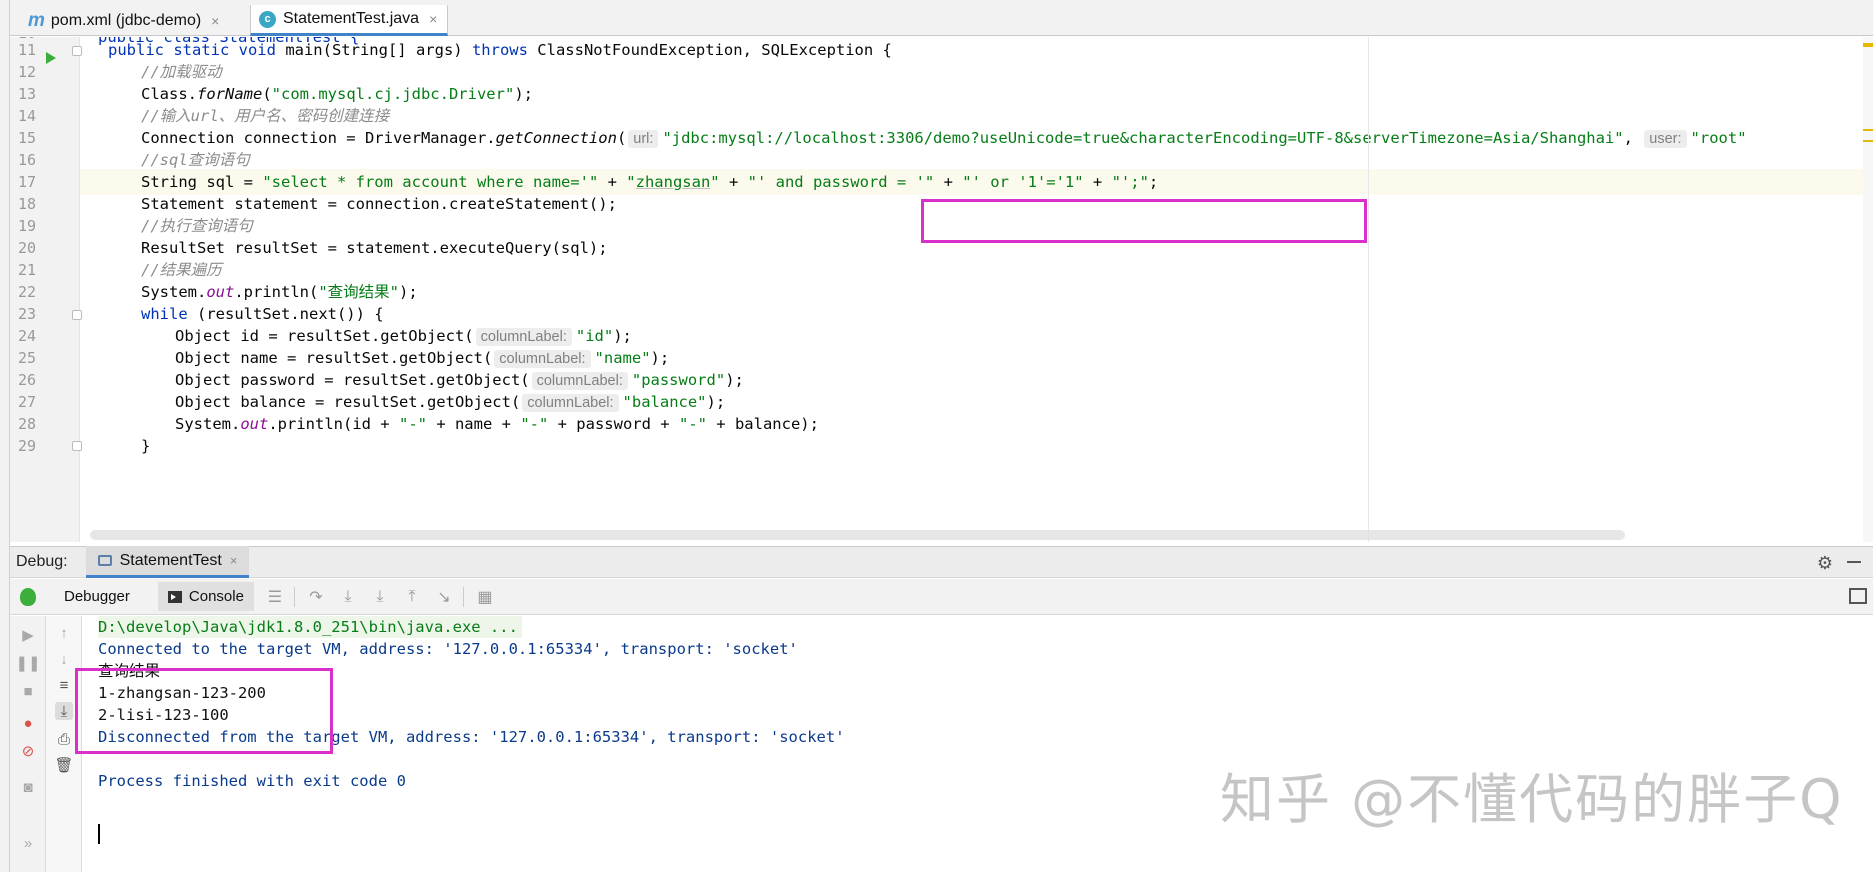 The width and height of the screenshot is (1873, 872). I want to click on tab-statement-test: c StatementTest.java ×, so click(349, 20).